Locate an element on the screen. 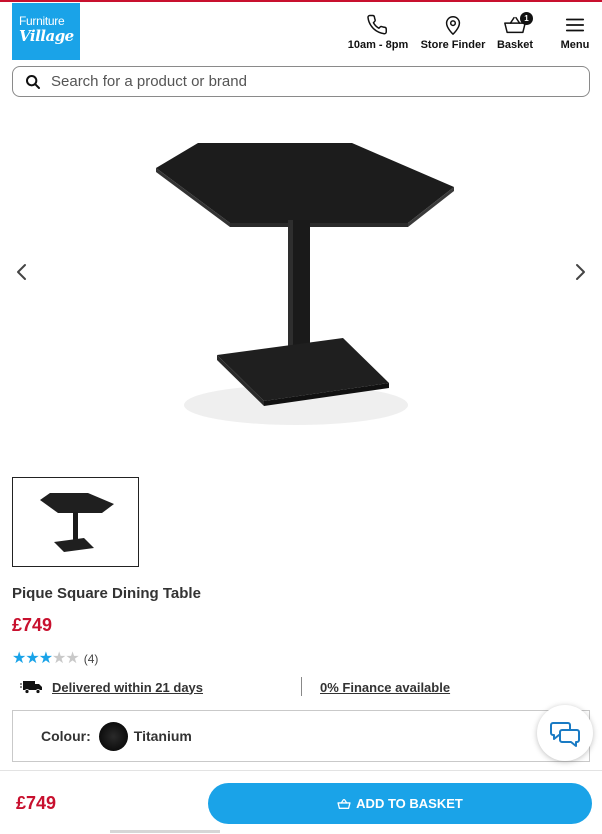 This screenshot has height=834, width=602. store-finder-link: Store Finder is located at coordinates (453, 32).